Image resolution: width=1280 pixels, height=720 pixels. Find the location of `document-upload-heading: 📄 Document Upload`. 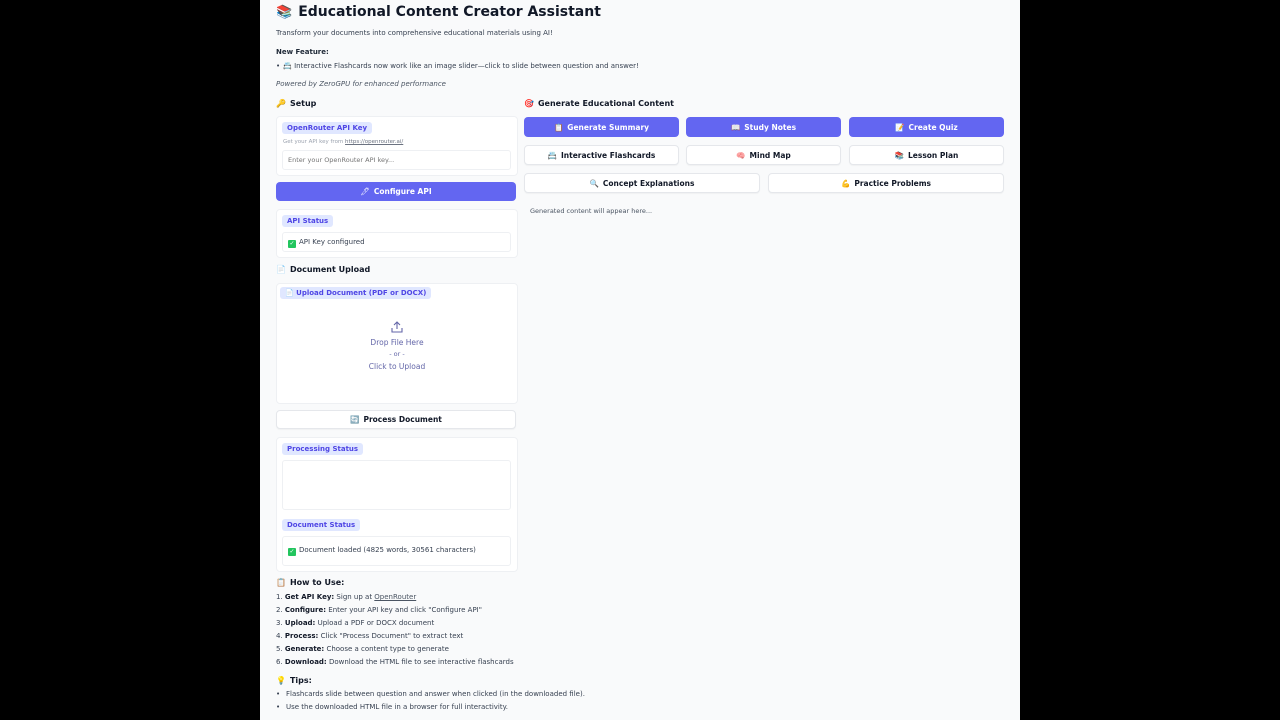

document-upload-heading: 📄 Document Upload is located at coordinates (323, 269).